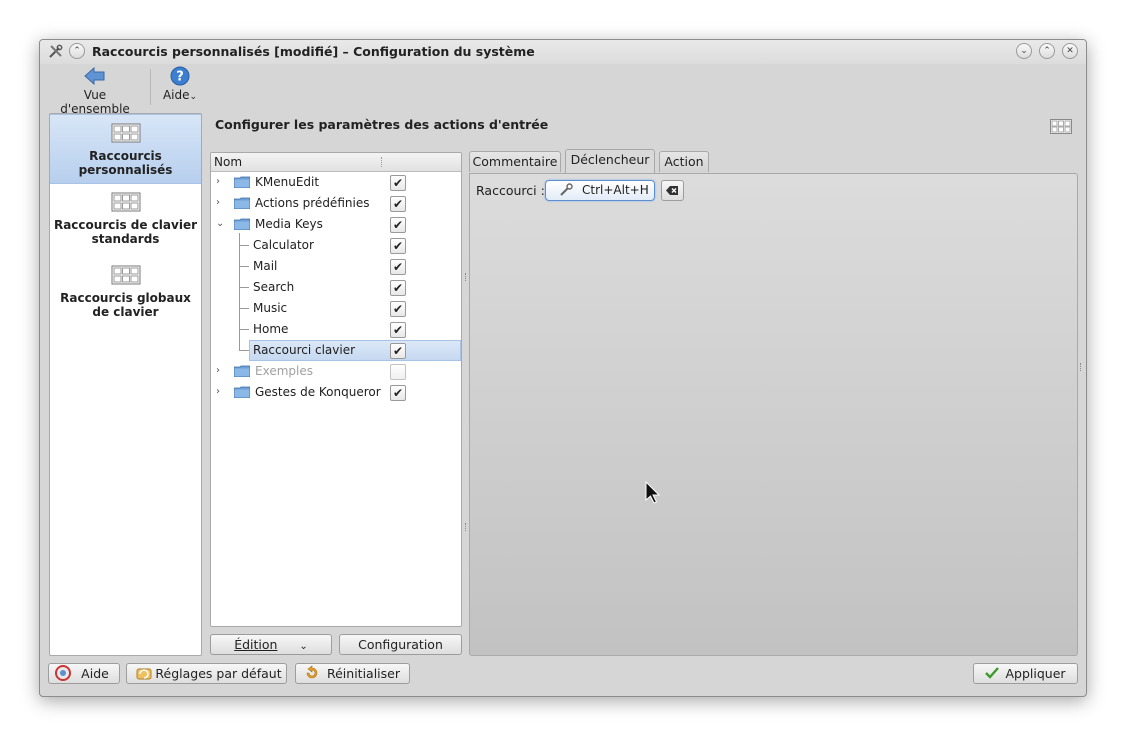 This screenshot has height=734, width=1124. What do you see at coordinates (193, 97) in the screenshot?
I see `chevron-down-icon: ⌄` at bounding box center [193, 97].